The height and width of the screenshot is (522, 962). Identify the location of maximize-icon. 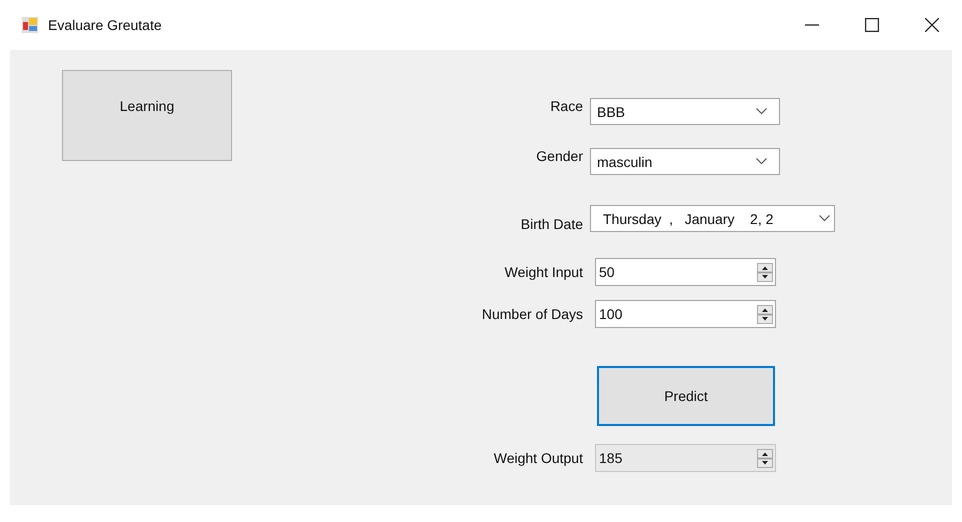
(872, 25).